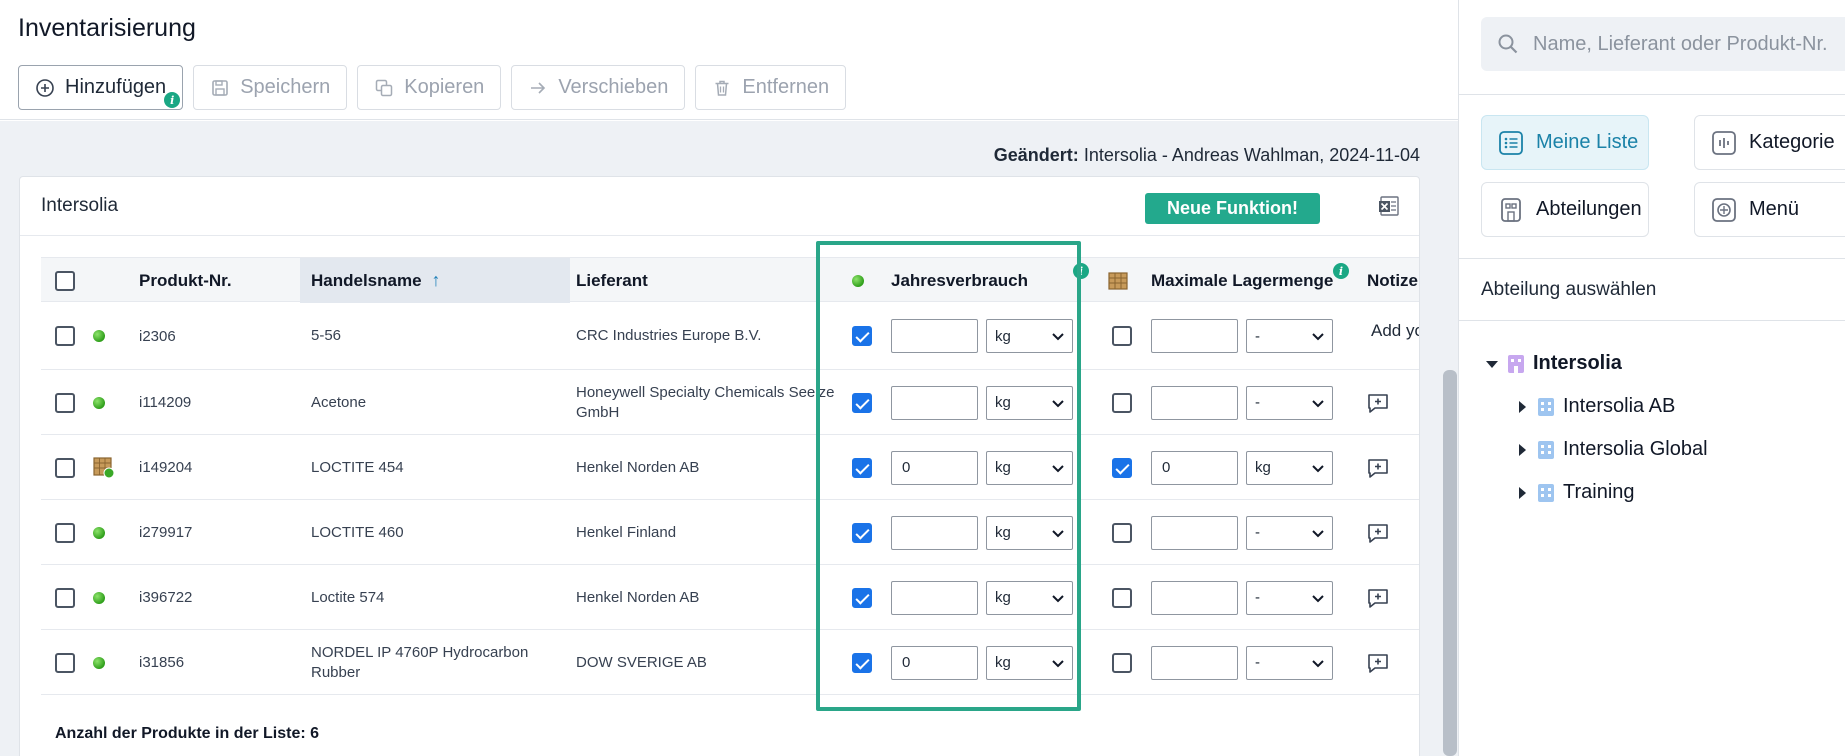  What do you see at coordinates (209, 280) in the screenshot?
I see `header-product-no: Produkt-Nr.` at bounding box center [209, 280].